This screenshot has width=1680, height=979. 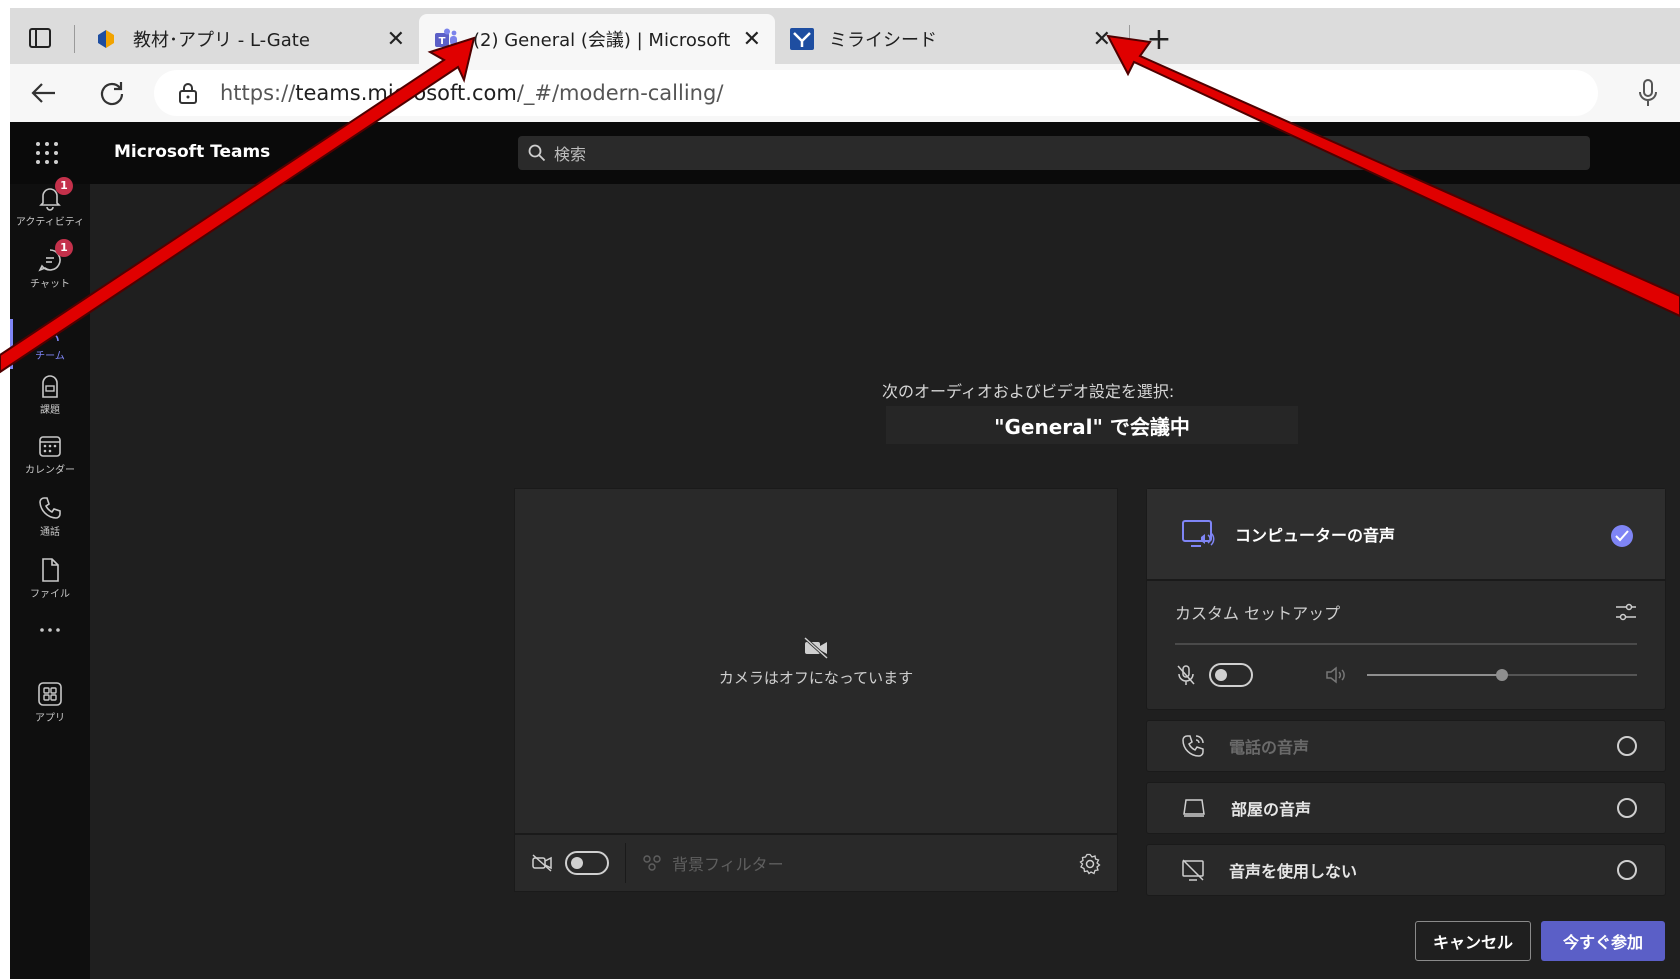 What do you see at coordinates (1231, 675) in the screenshot?
I see `mic-toggle` at bounding box center [1231, 675].